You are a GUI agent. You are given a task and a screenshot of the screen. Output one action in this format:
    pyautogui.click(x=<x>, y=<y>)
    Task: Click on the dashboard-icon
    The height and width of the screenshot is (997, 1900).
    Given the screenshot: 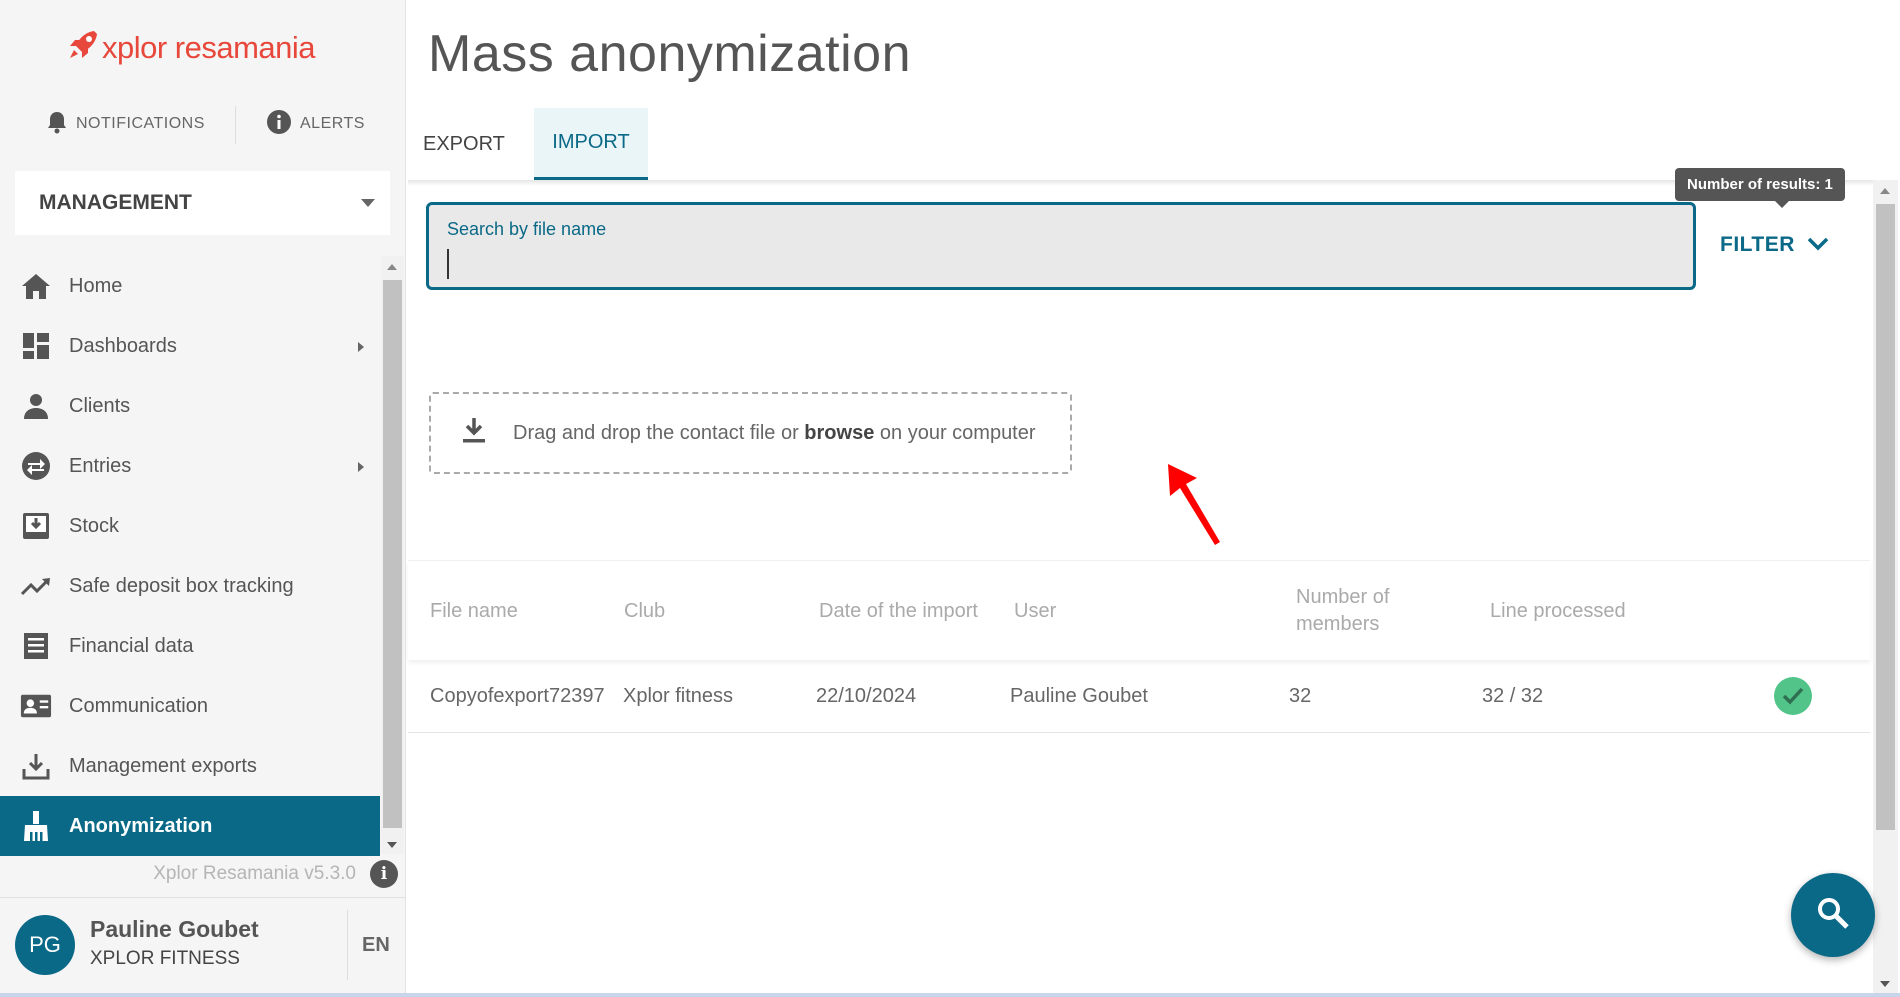 What is the action you would take?
    pyautogui.click(x=36, y=346)
    